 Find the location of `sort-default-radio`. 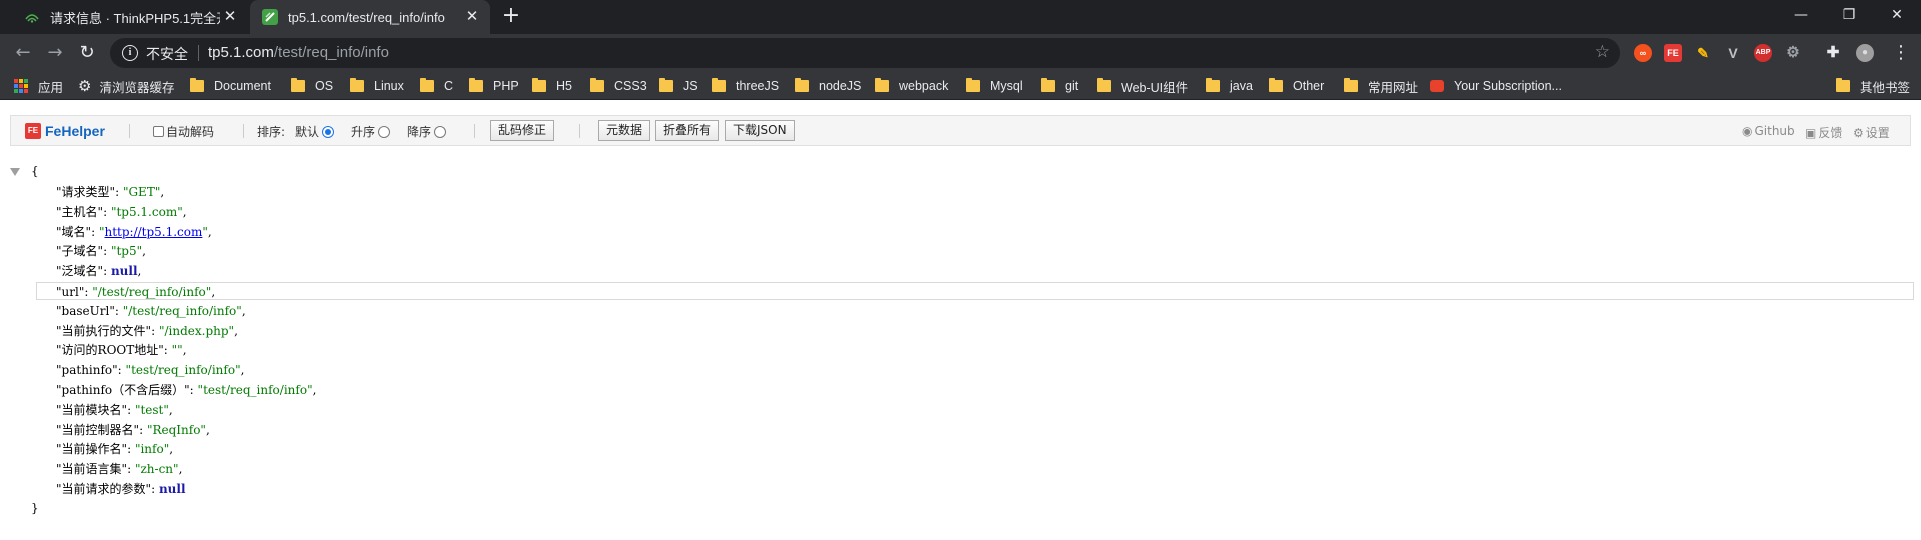

sort-default-radio is located at coordinates (328, 131).